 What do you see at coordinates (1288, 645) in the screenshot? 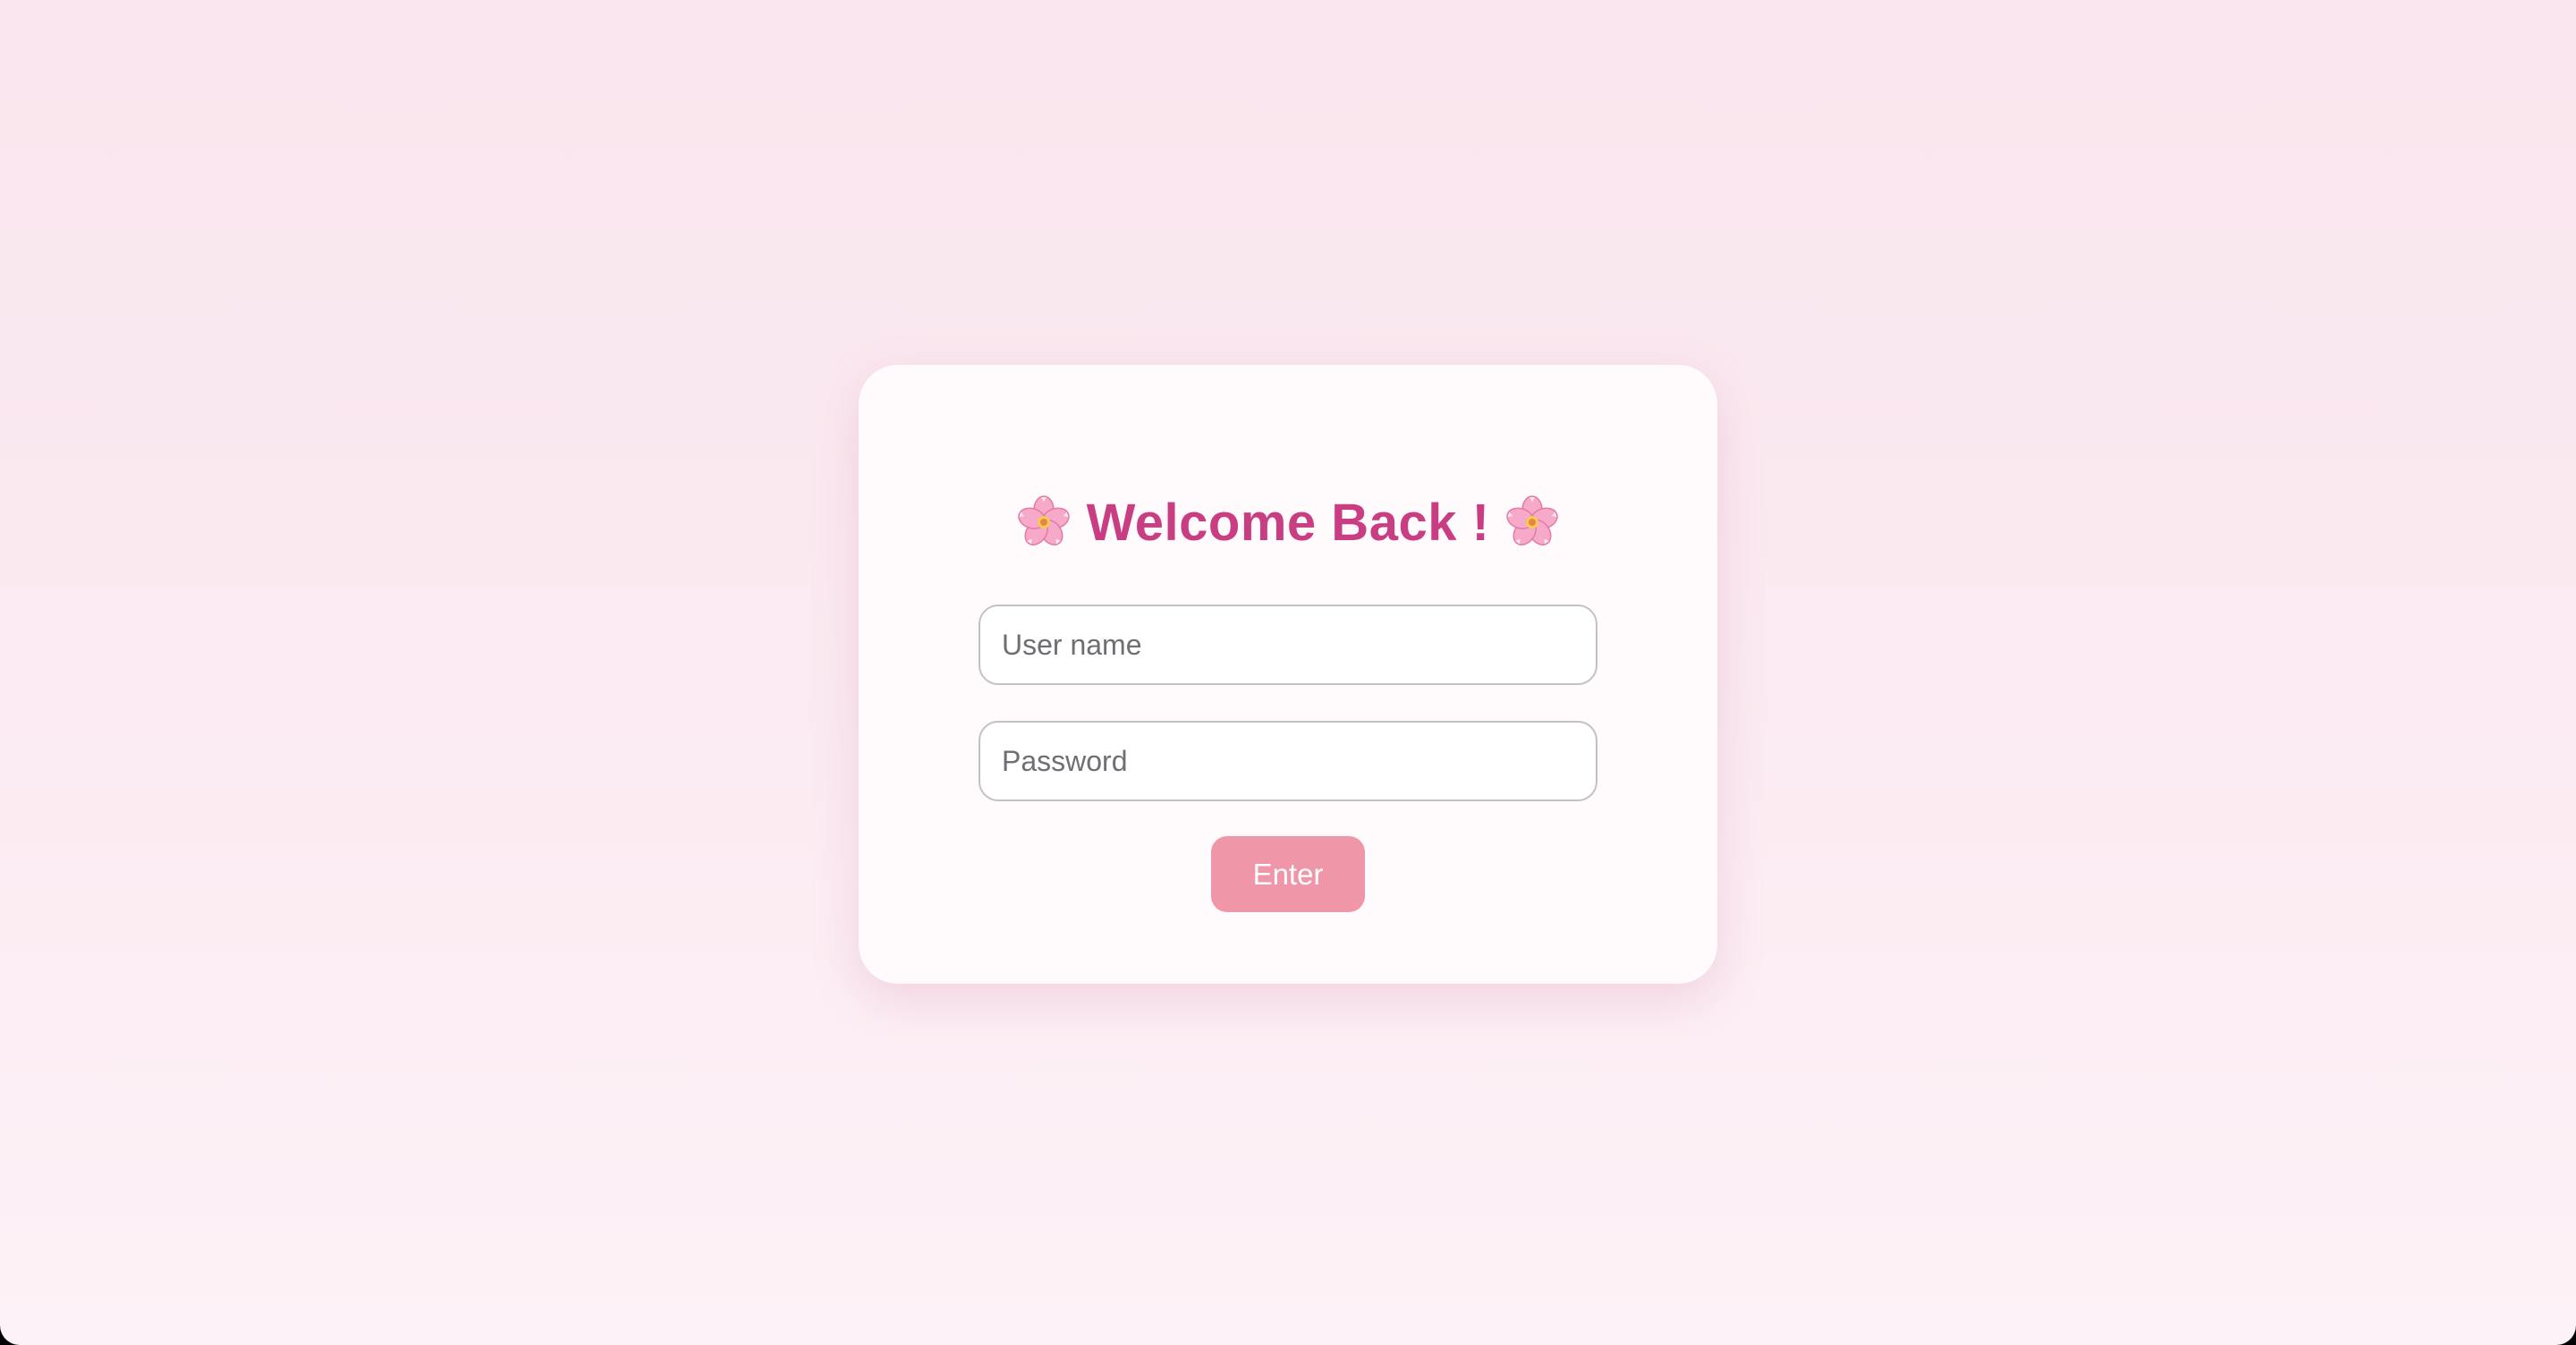
I see `username-input` at bounding box center [1288, 645].